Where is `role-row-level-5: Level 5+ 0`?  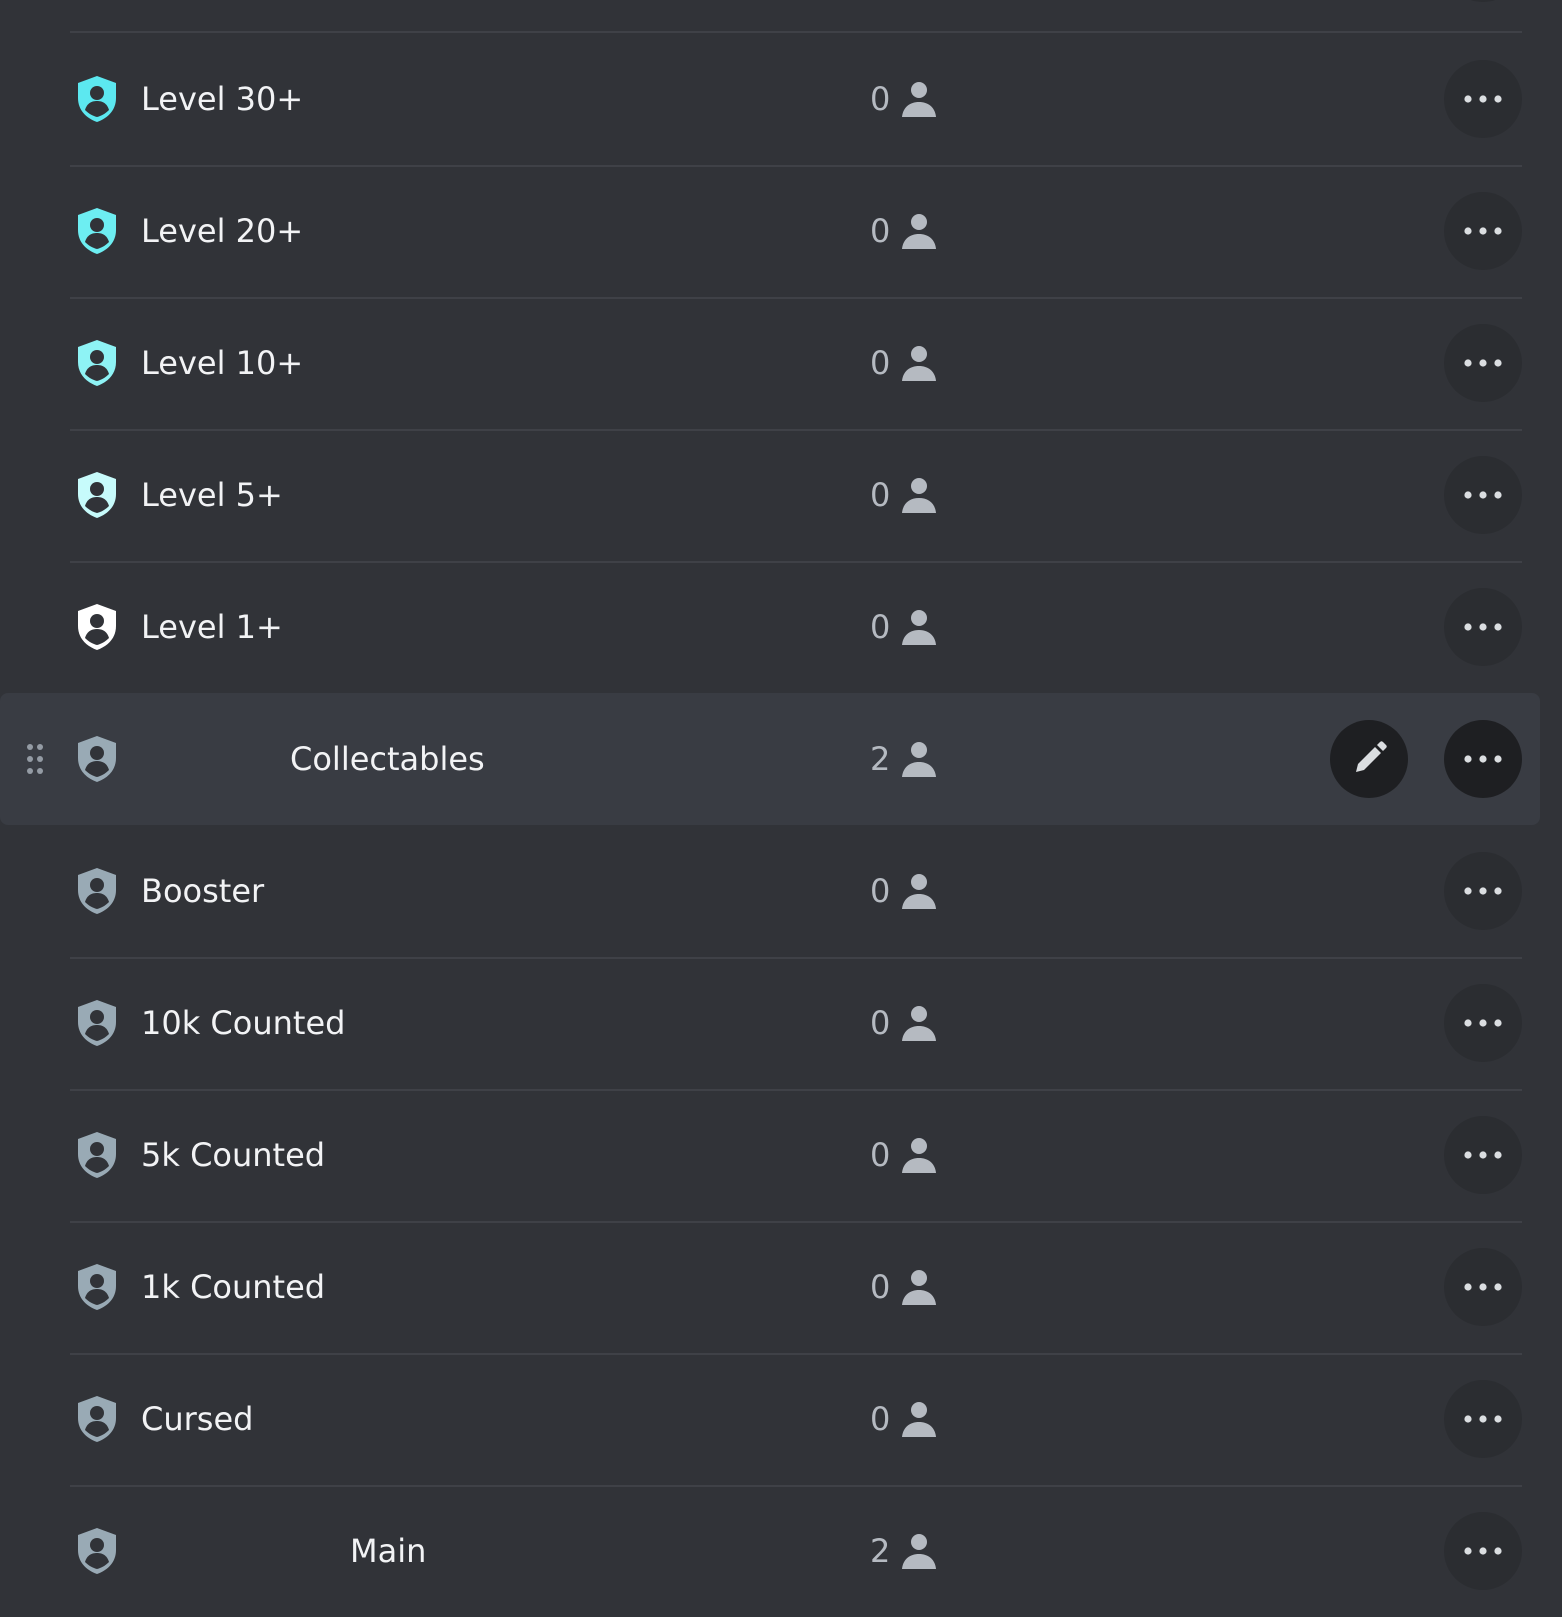
role-row-level-5: Level 5+ 0 is located at coordinates (770, 496).